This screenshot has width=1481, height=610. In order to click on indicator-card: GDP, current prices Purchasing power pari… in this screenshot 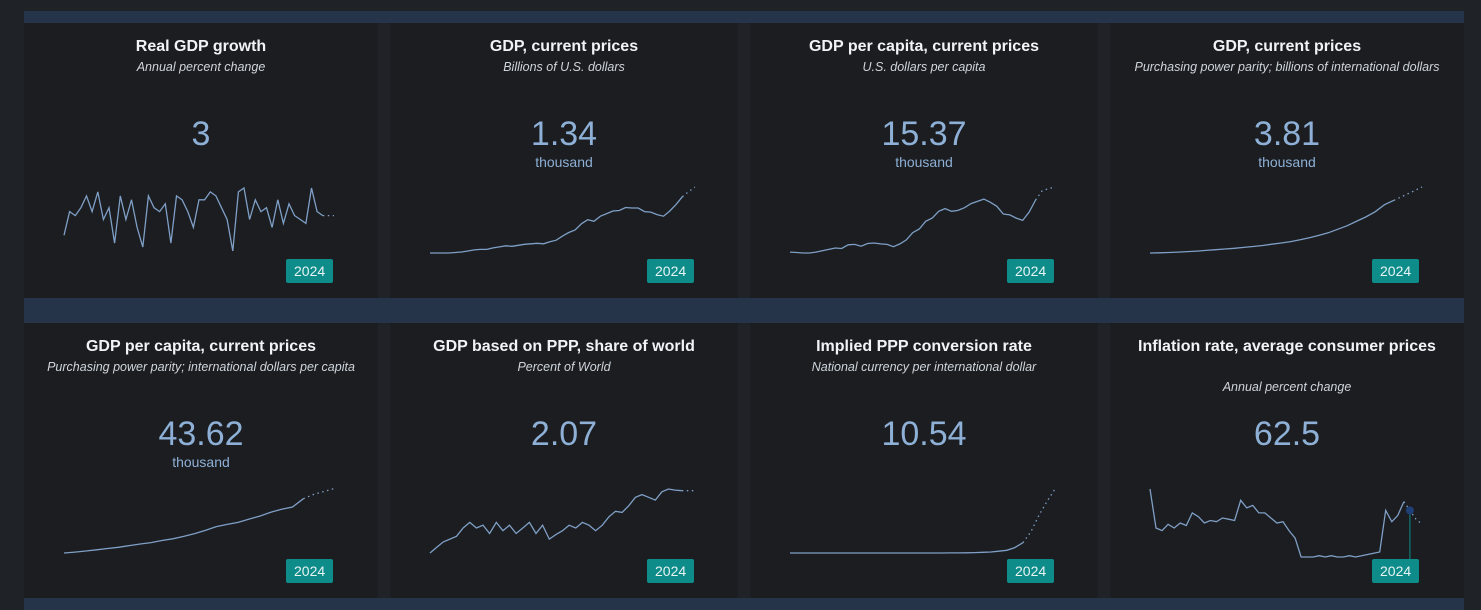, I will do `click(1287, 160)`.